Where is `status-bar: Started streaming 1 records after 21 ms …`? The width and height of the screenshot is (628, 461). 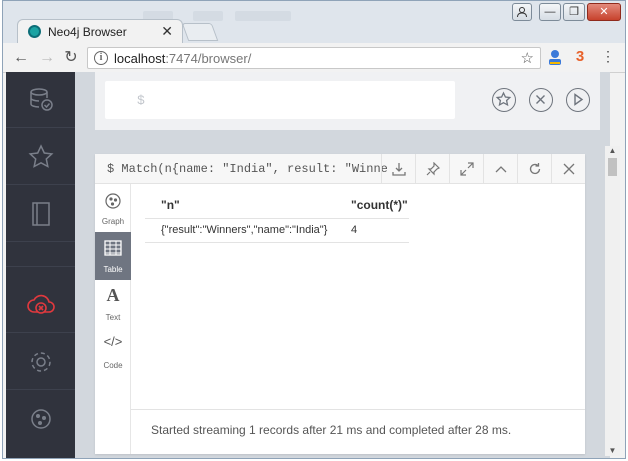
status-bar: Started streaming 1 records after 21 ms … is located at coordinates (358, 431).